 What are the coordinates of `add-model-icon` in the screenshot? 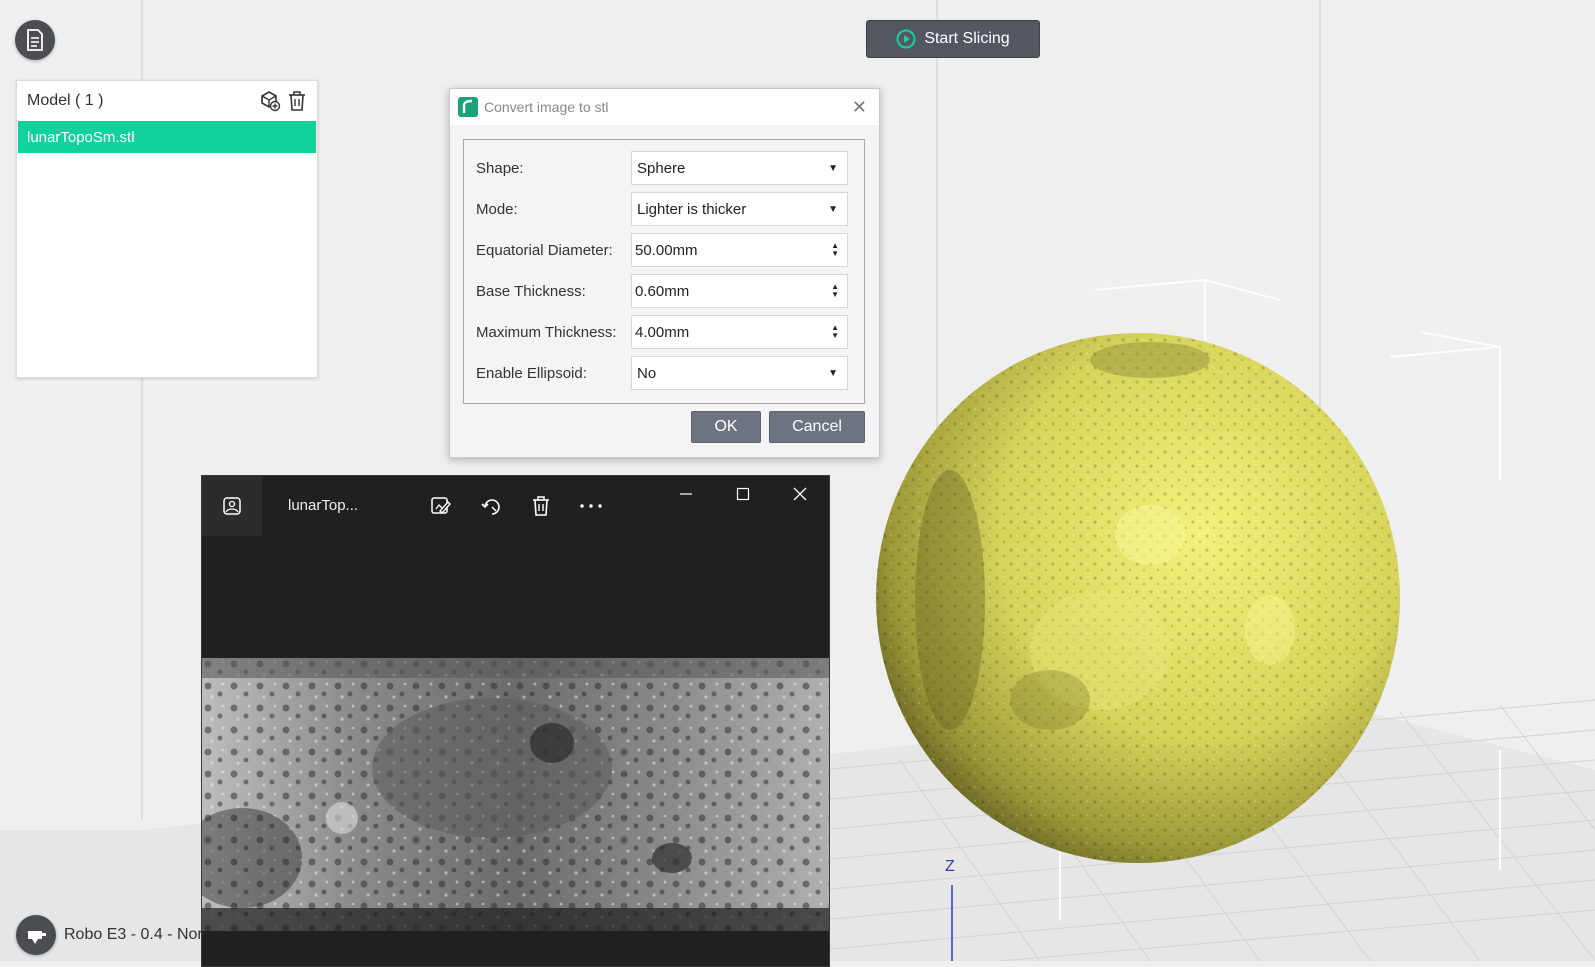 It's located at (270, 101).